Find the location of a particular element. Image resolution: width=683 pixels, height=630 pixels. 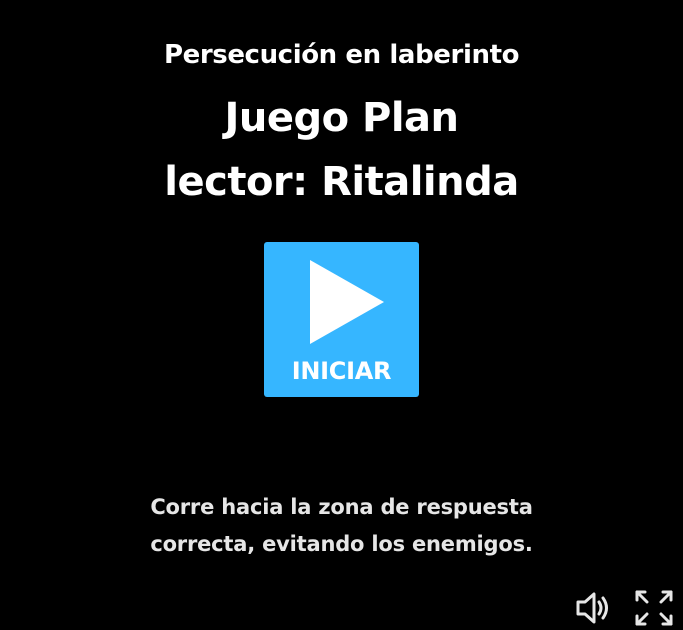

instructions-line-2: correcta, evitando los enemigos. is located at coordinates (341, 544).